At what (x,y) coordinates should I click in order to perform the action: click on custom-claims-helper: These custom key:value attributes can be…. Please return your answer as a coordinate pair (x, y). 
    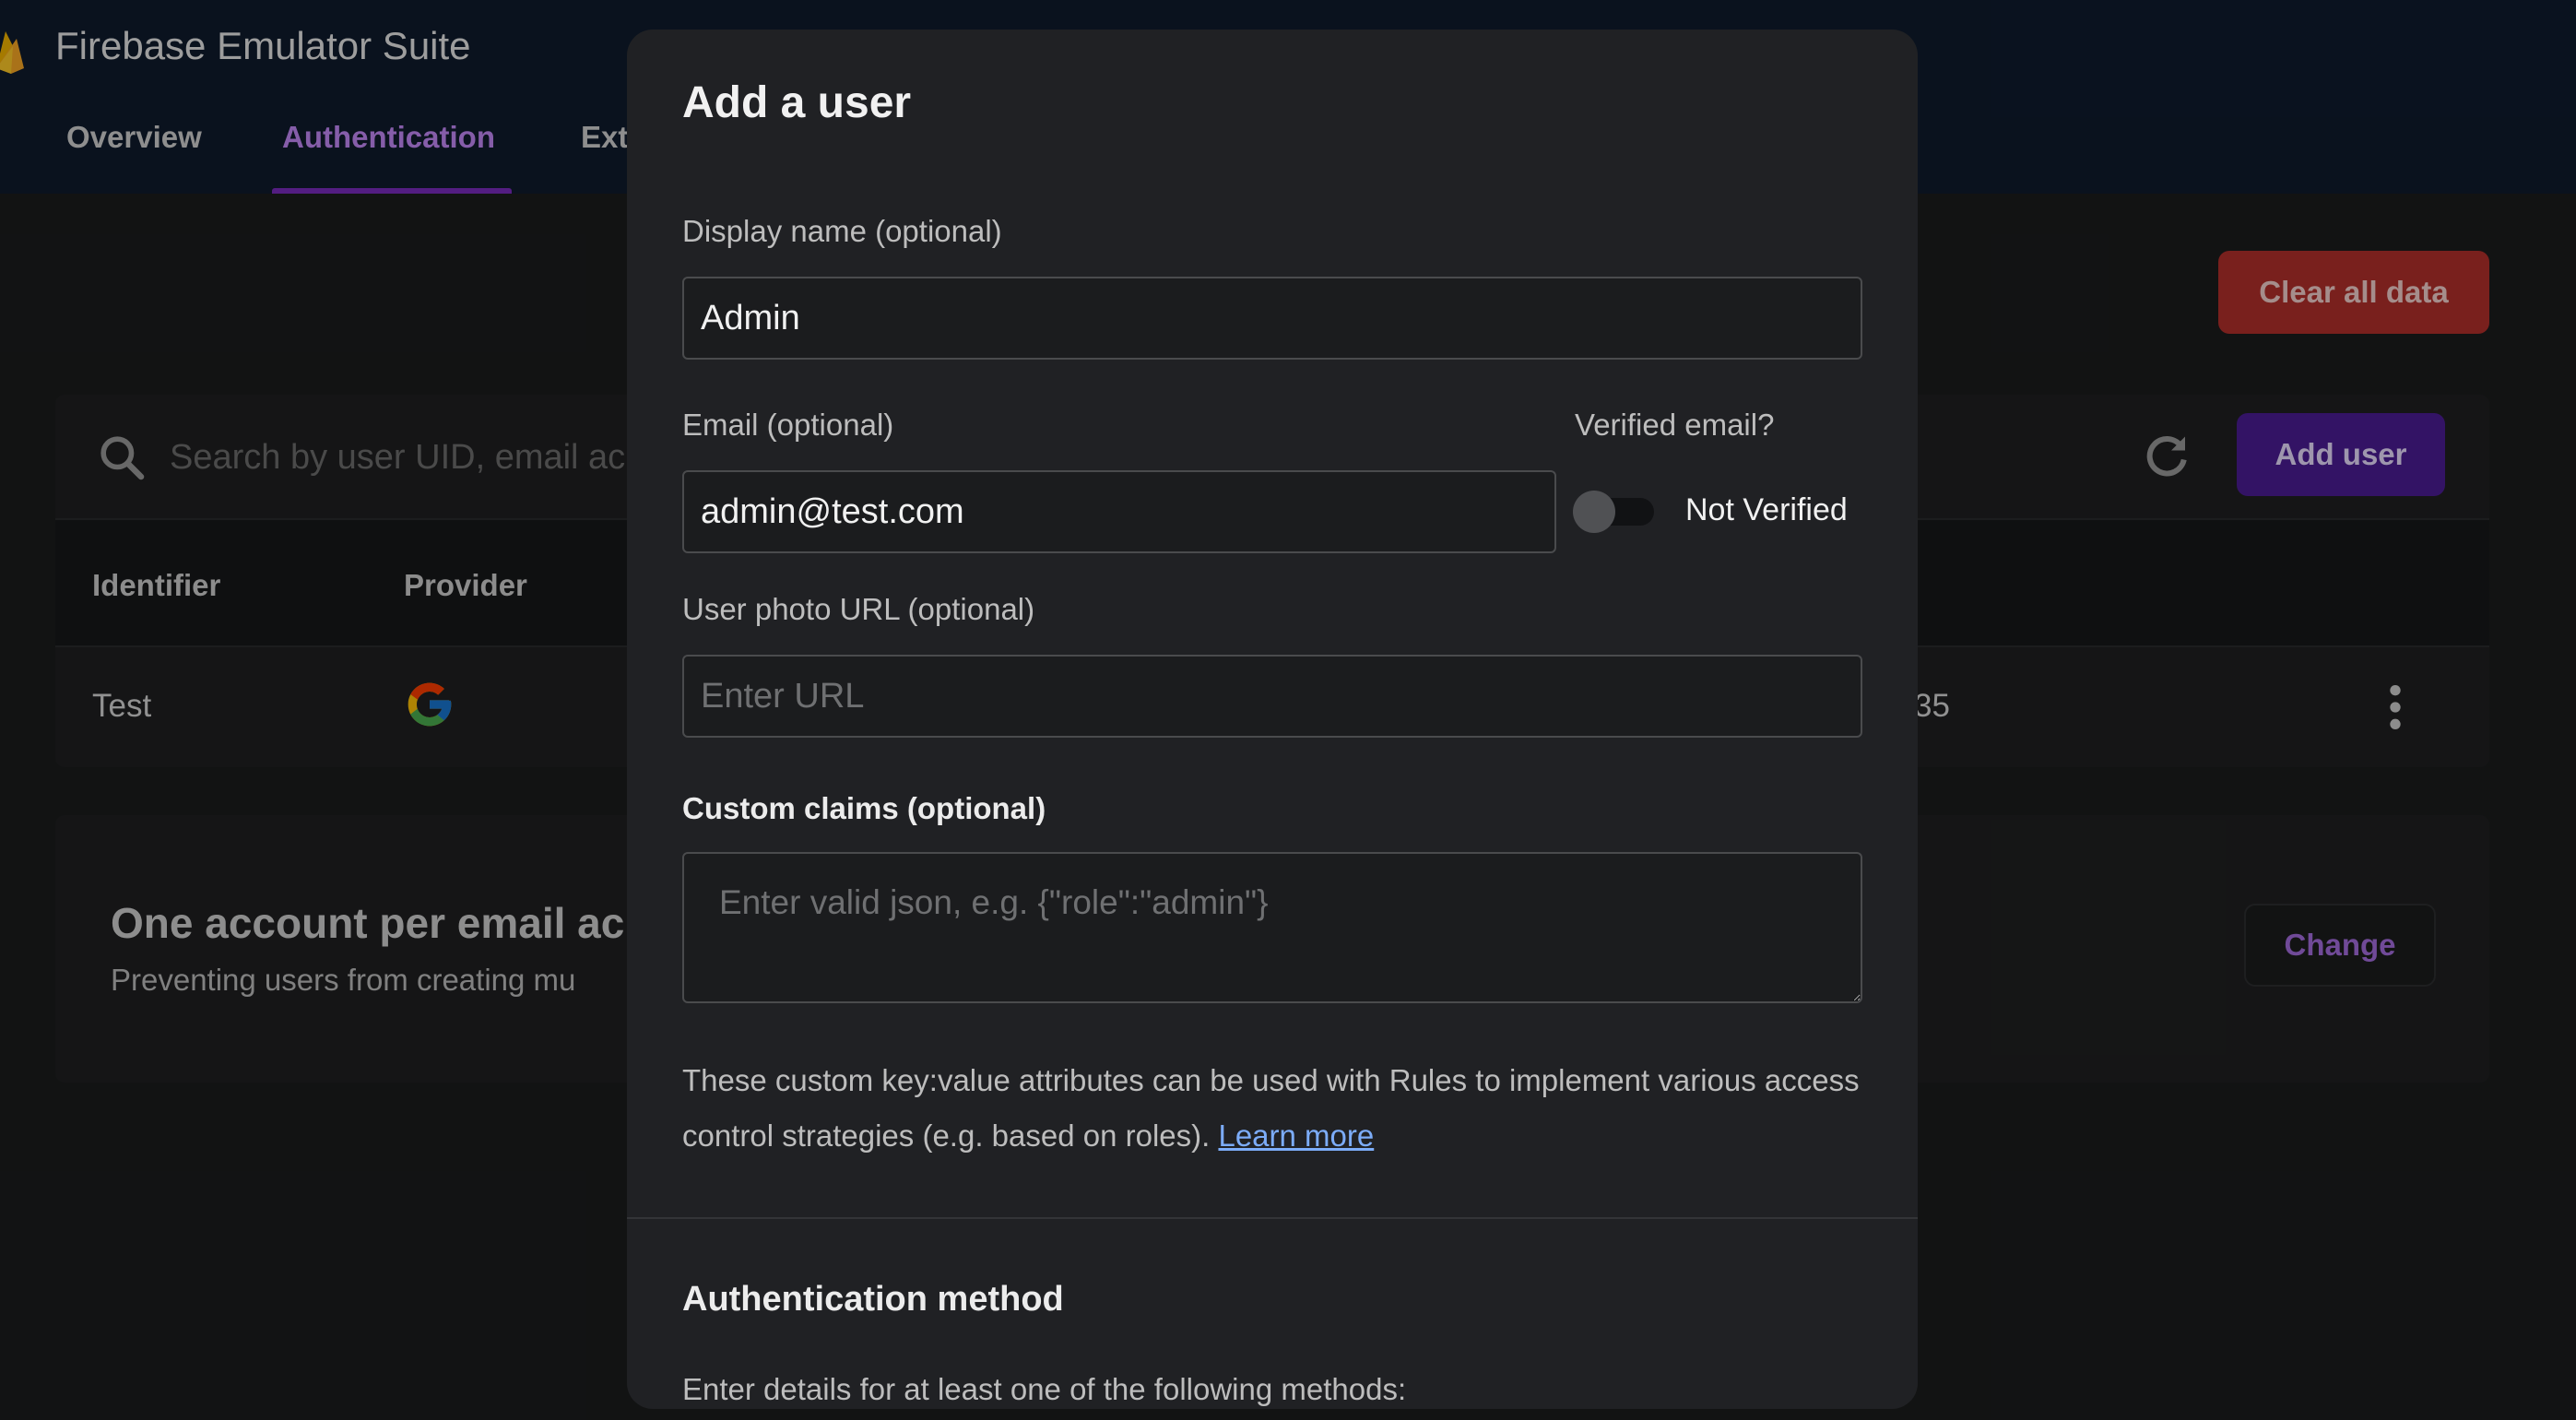
    Looking at the image, I should click on (1277, 1108).